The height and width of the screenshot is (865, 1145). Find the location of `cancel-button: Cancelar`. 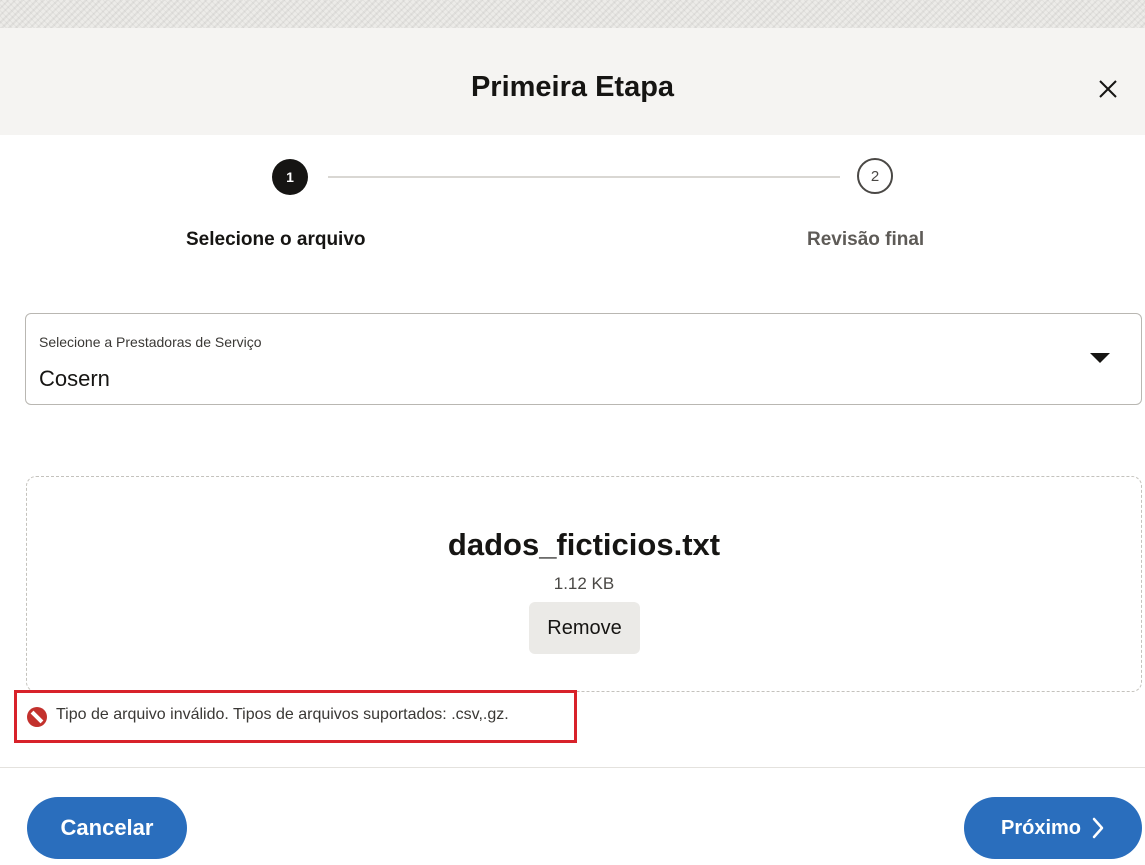

cancel-button: Cancelar is located at coordinates (107, 828).